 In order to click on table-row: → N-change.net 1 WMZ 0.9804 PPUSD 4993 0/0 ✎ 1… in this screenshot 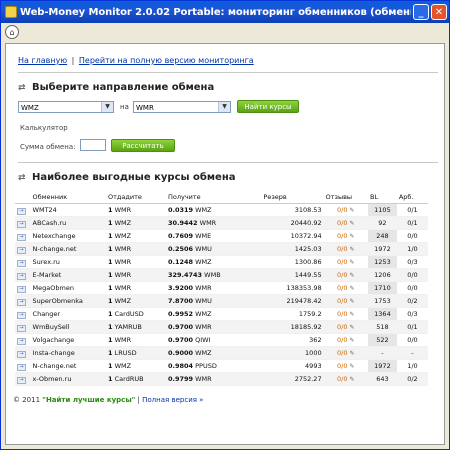, I will do `click(221, 366)`.